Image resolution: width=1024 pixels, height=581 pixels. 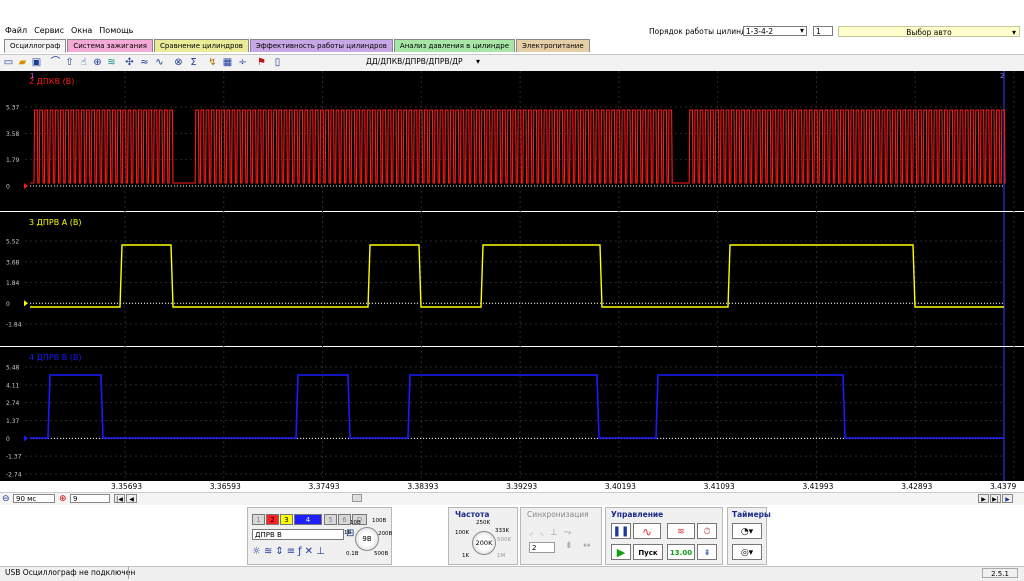 I want to click on sync-level-icon: ⇟, so click(x=569, y=546).